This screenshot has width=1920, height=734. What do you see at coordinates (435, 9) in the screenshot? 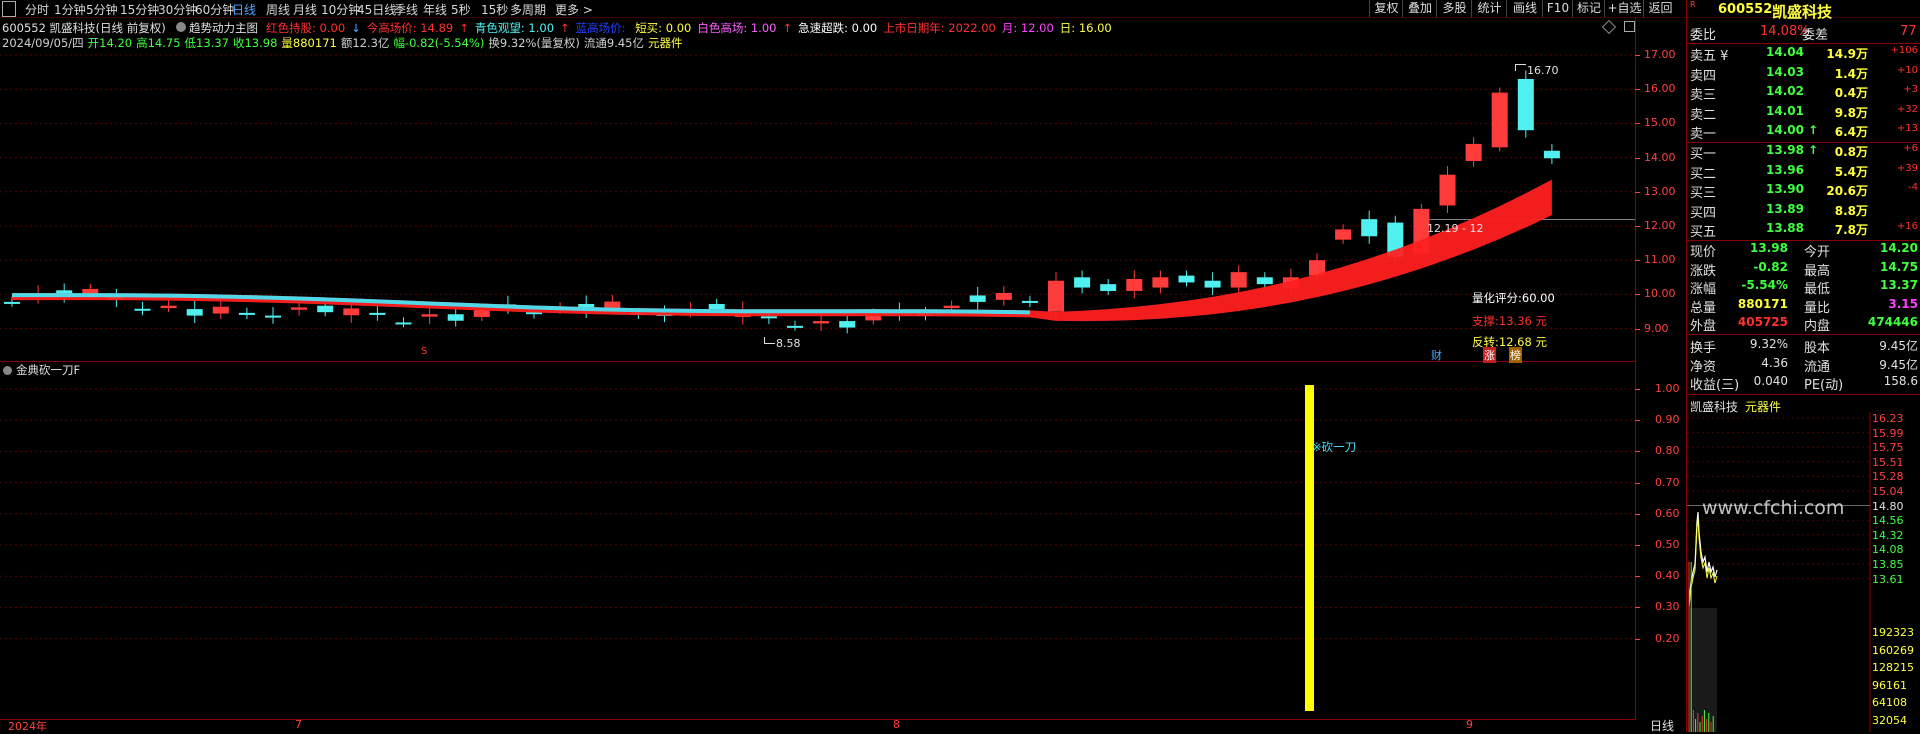
I see `period-tab-12: 年线` at bounding box center [435, 9].